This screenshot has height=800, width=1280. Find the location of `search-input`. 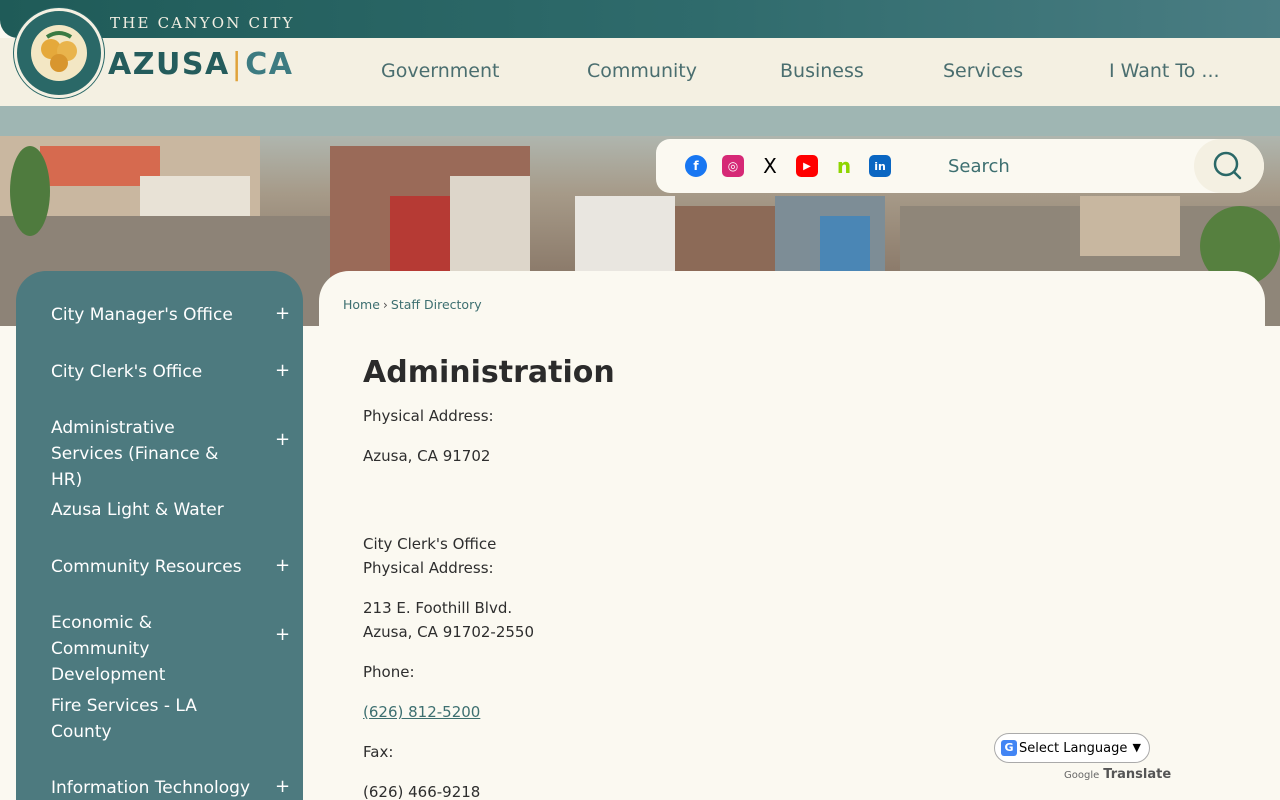

search-input is located at coordinates (1068, 166).